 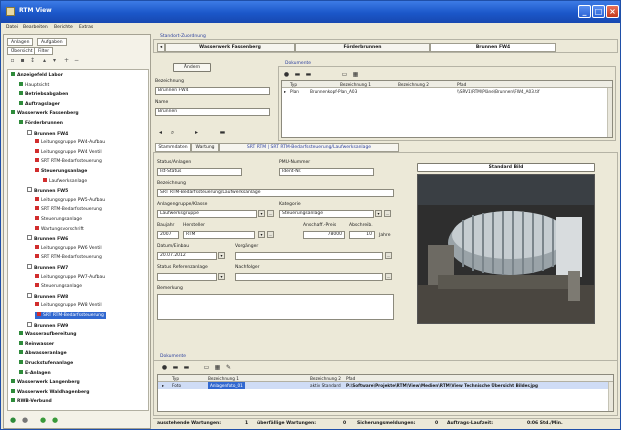 What do you see at coordinates (221, 255) in the screenshot?
I see `datum-dropdown: ▾` at bounding box center [221, 255].